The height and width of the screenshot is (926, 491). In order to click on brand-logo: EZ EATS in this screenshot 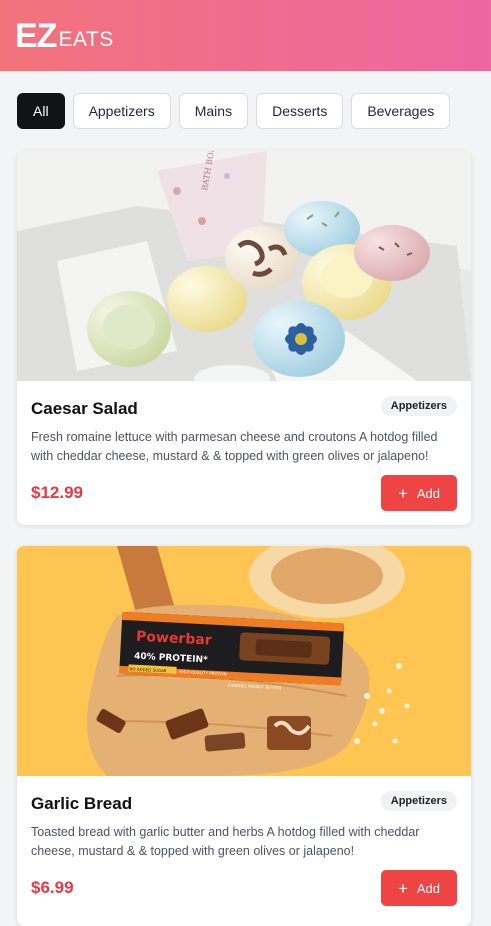, I will do `click(64, 36)`.